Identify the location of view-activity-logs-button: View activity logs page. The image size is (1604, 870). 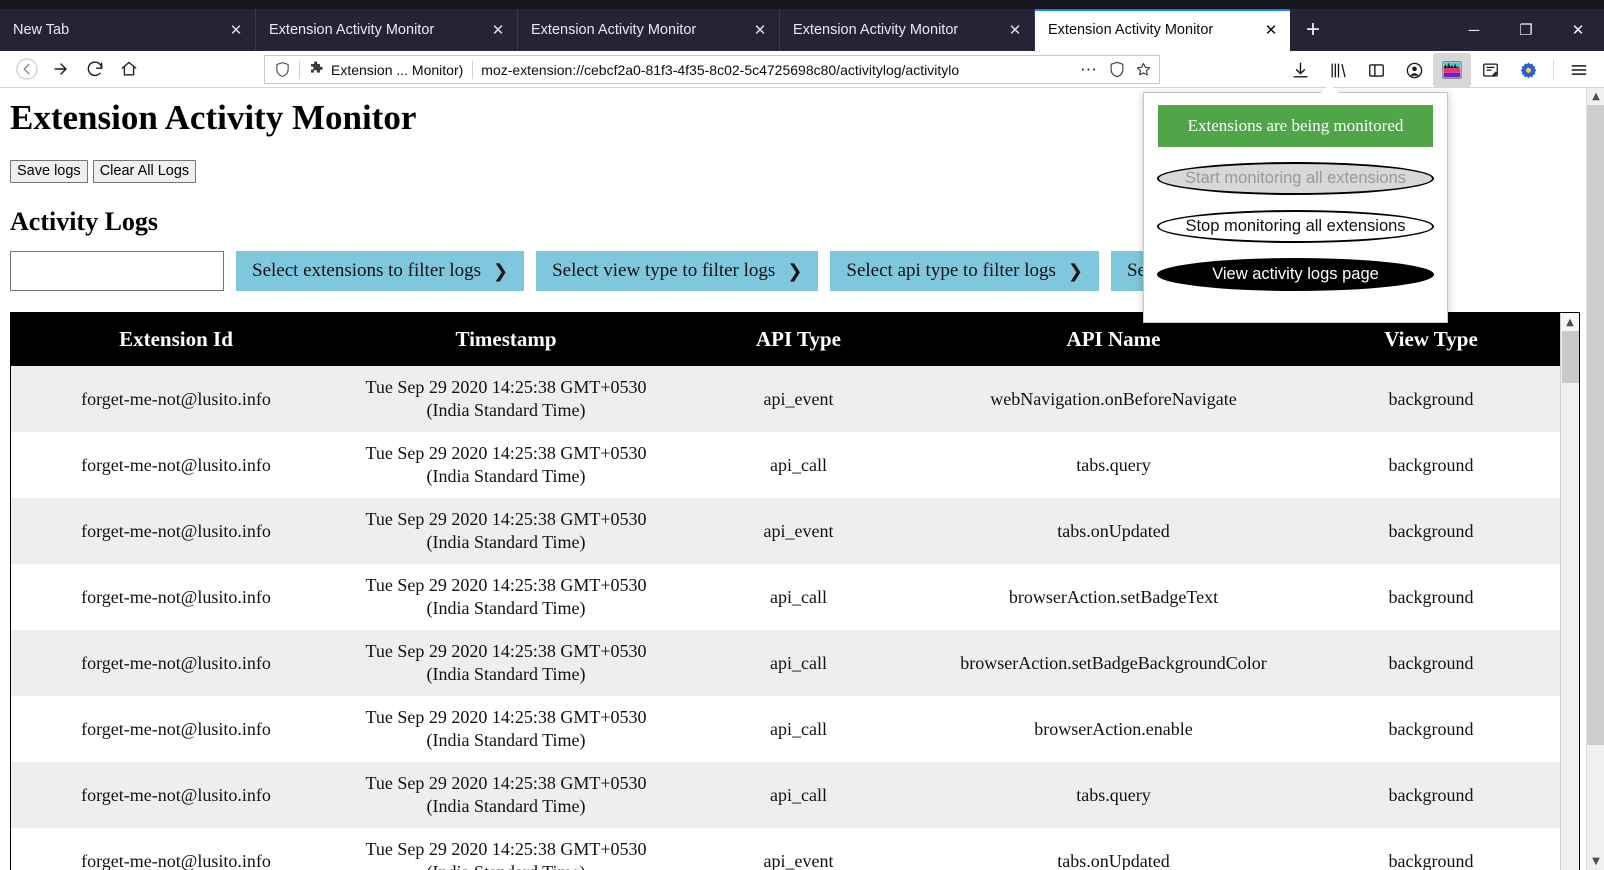
(1295, 274).